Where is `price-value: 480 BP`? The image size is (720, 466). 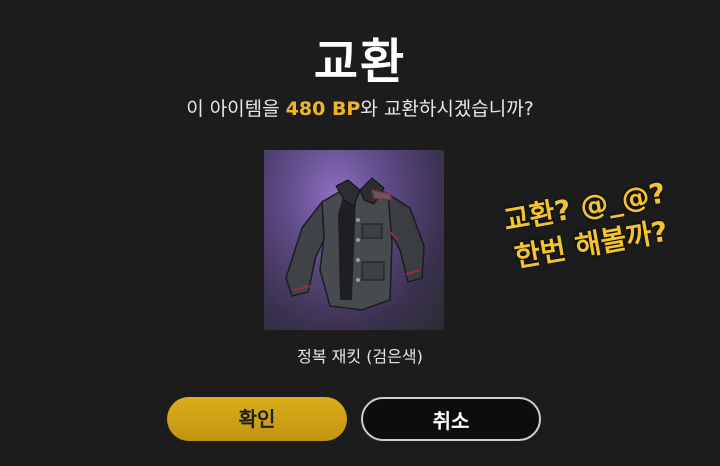 price-value: 480 BP is located at coordinates (323, 109).